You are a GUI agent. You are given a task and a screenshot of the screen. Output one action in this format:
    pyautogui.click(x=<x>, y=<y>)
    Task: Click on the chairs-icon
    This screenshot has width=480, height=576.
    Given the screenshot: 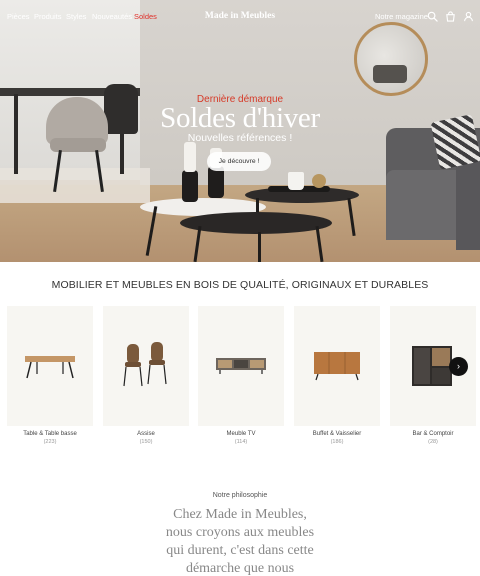 What is the action you would take?
    pyautogui.click(x=145, y=364)
    